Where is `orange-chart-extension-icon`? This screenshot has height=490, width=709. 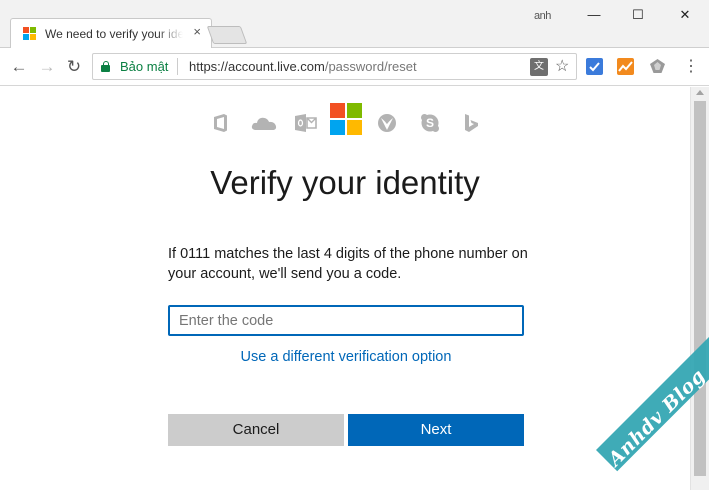 orange-chart-extension-icon is located at coordinates (625, 66).